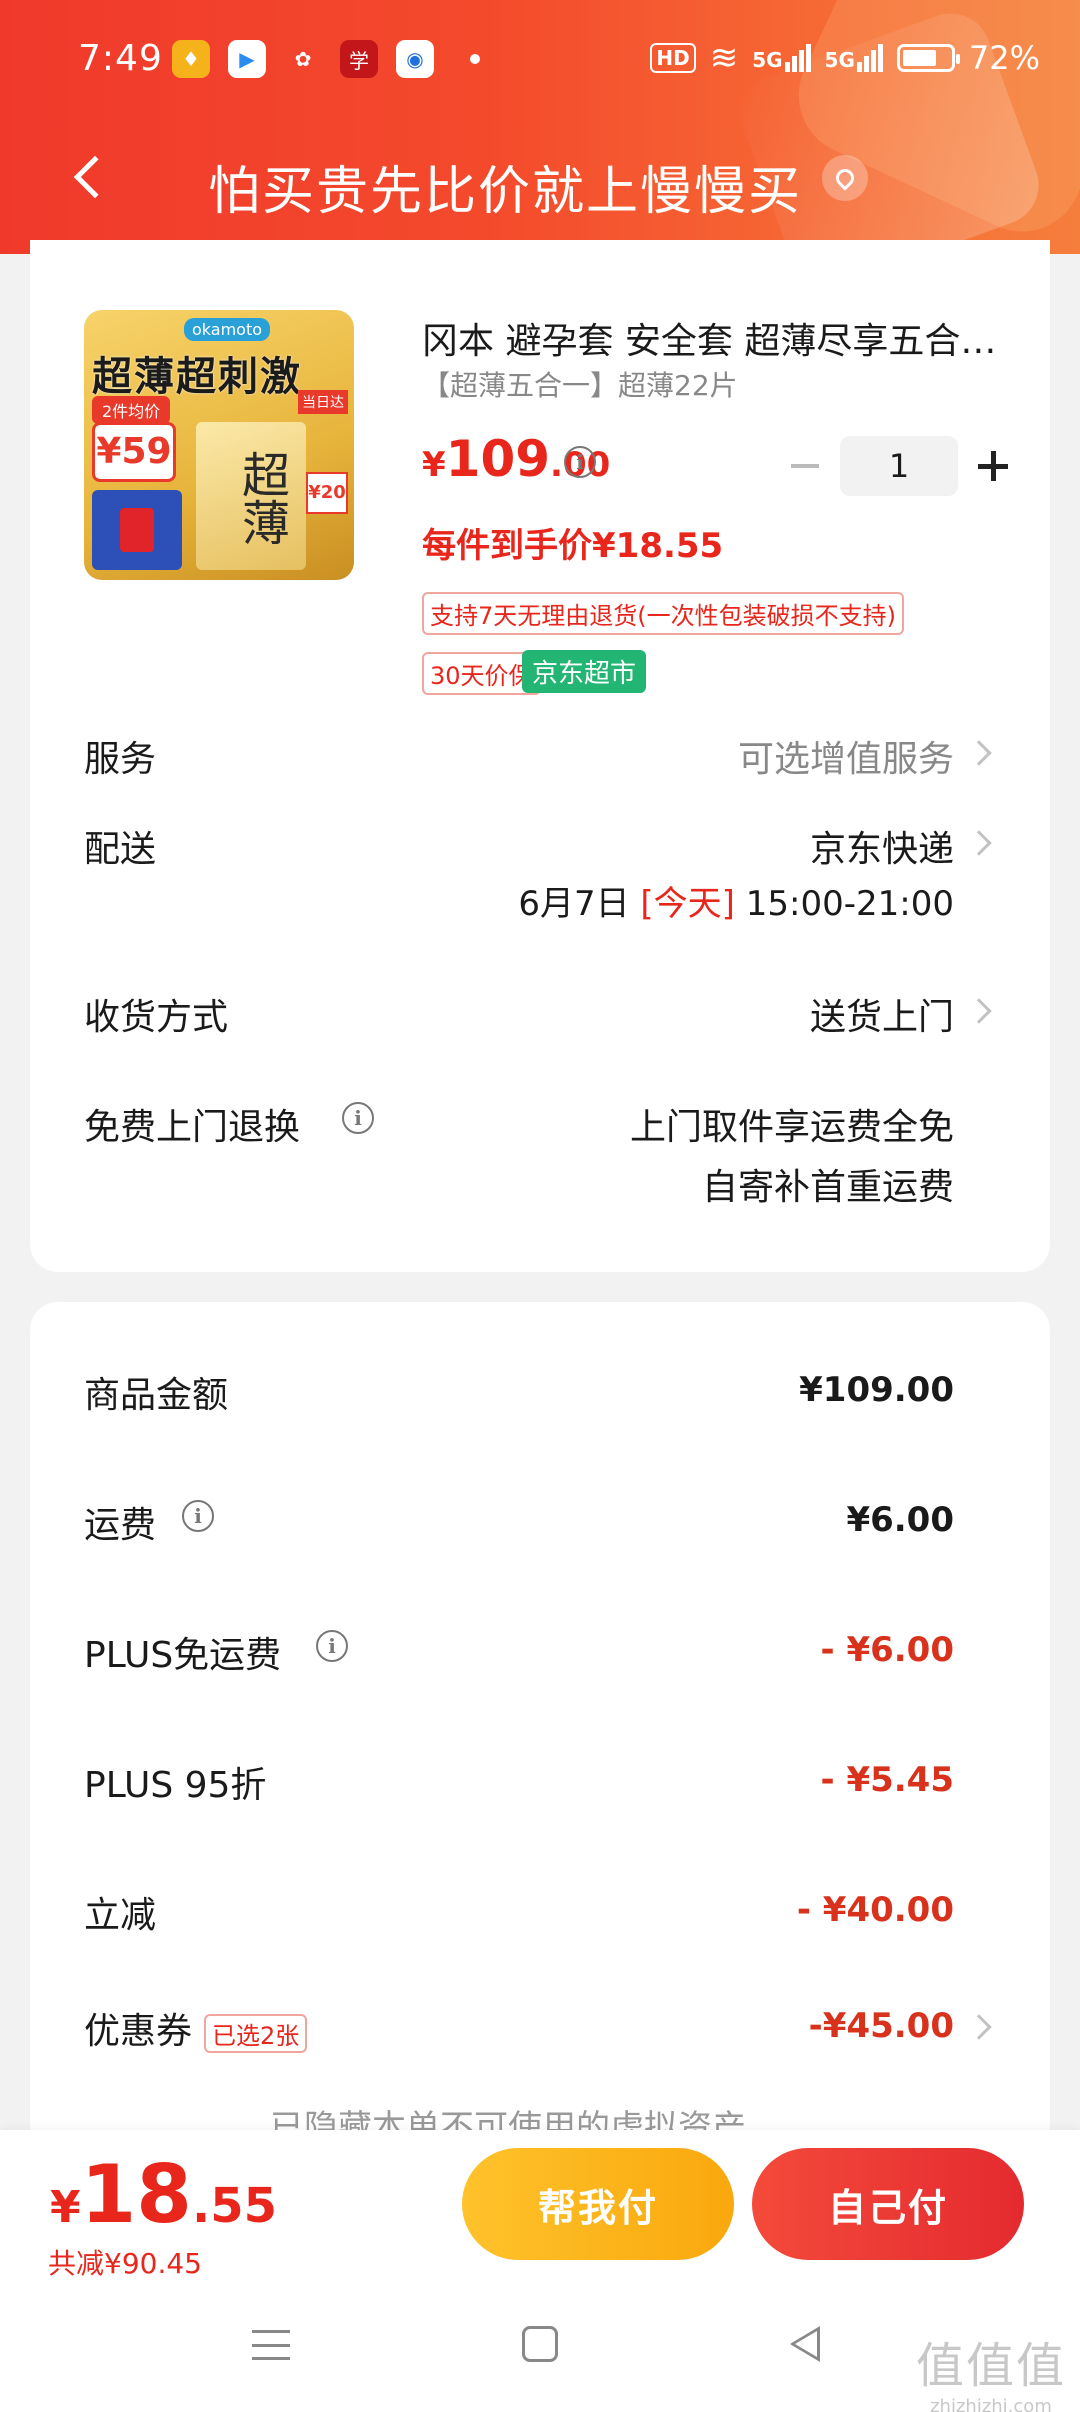 The height and width of the screenshot is (2412, 1080). I want to click on total-saved: 共减¥90.45, so click(125, 2263).